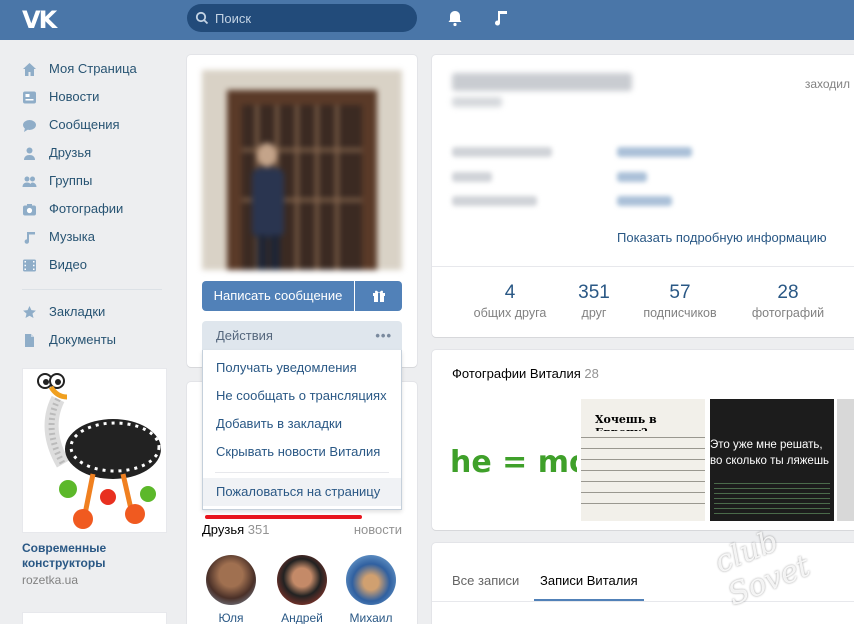 The image size is (854, 624). I want to click on vk-logo: VK, so click(39, 20).